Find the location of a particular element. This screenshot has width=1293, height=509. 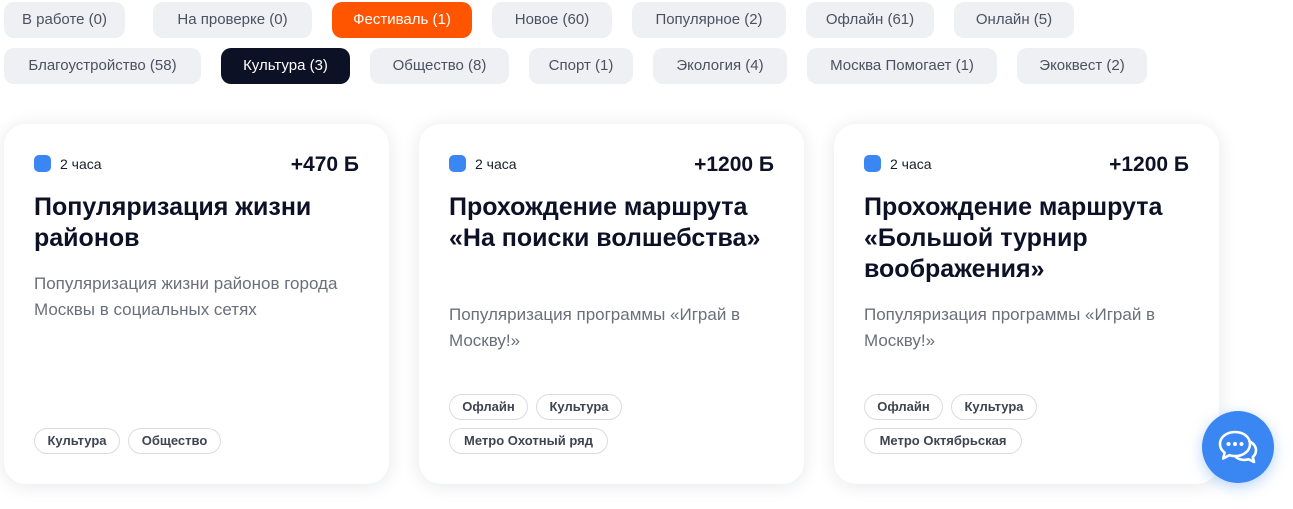

card-title: Популяризация жизни районов is located at coordinates (173, 222).